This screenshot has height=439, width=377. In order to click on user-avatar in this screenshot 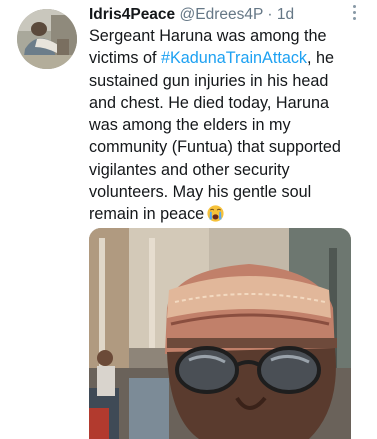, I will do `click(47, 39)`.